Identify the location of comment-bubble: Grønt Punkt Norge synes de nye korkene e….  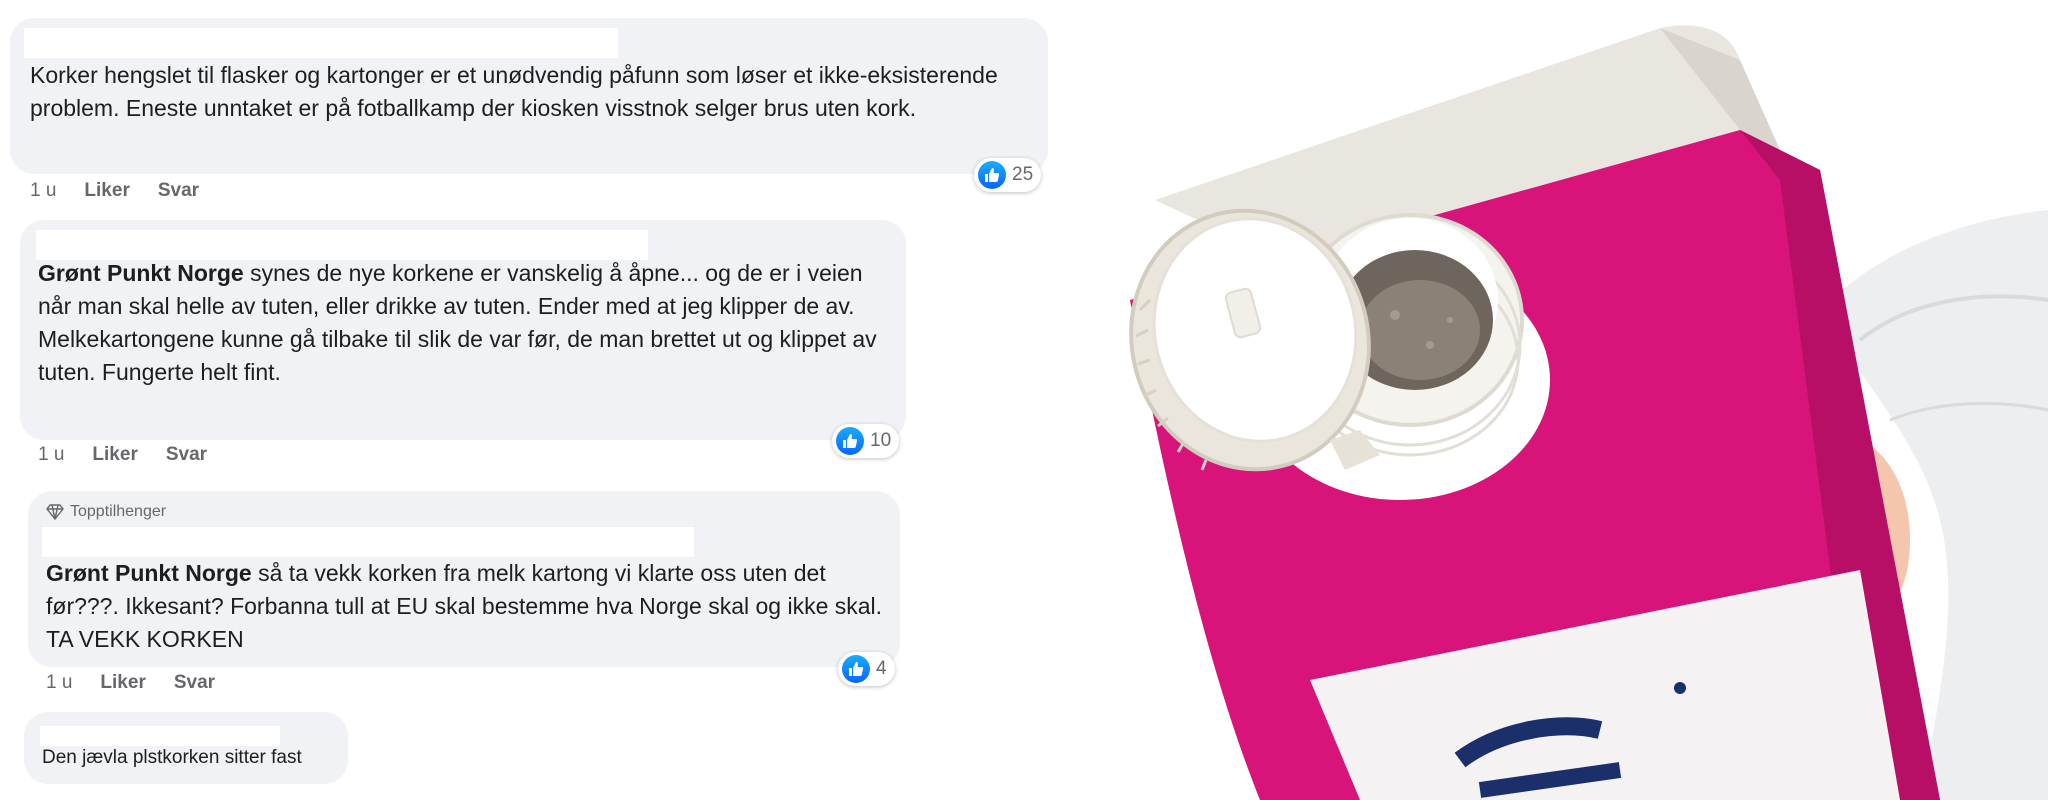
(463, 330).